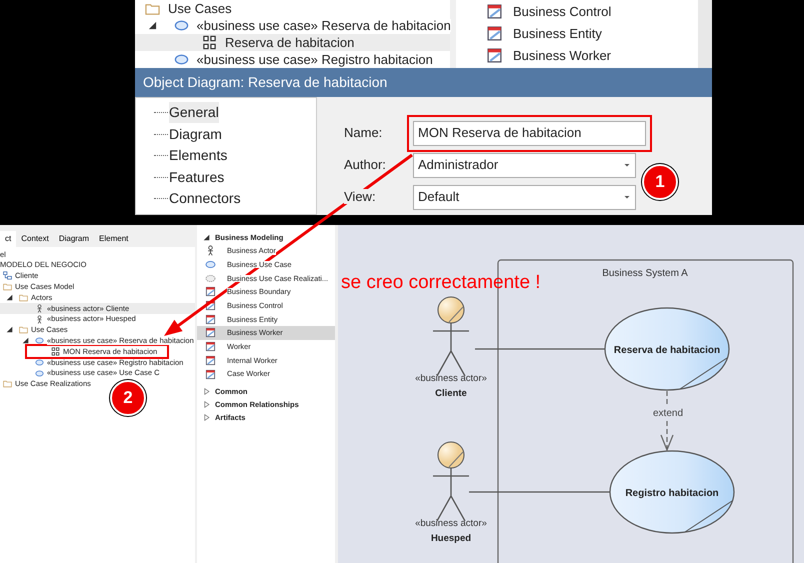  Describe the element at coordinates (198, 155) in the screenshot. I see `nav-item: Elements` at that location.